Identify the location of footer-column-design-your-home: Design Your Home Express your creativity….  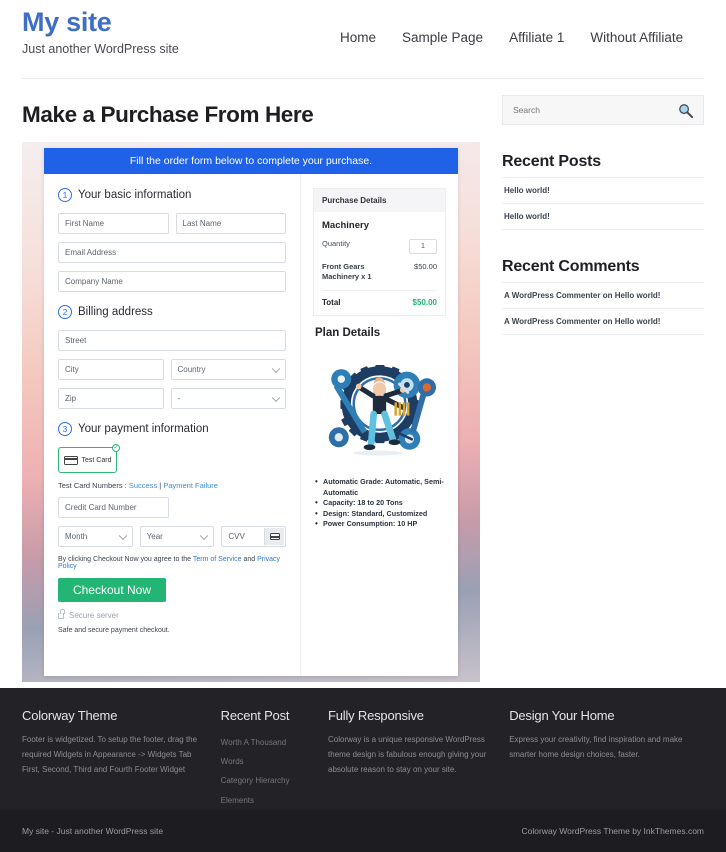
(606, 759).